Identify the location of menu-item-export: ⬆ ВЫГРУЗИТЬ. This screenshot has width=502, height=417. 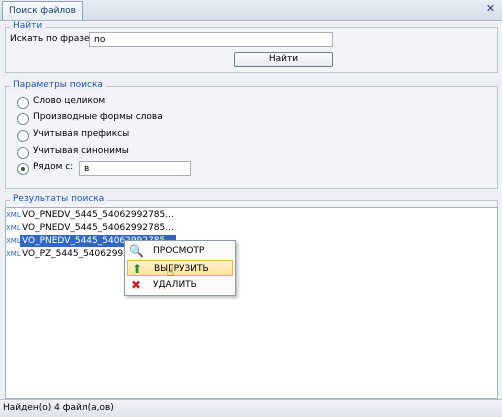
(180, 268).